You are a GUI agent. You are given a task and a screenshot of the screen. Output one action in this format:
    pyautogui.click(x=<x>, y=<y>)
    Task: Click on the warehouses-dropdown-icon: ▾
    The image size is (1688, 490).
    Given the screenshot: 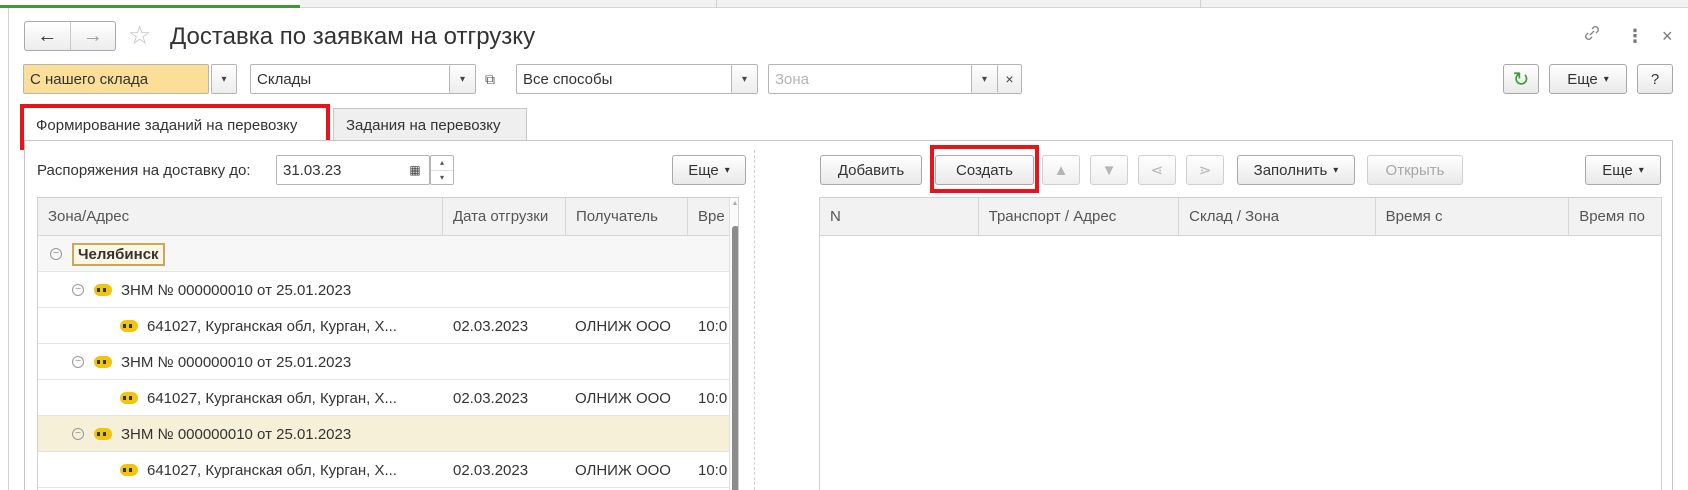 What is the action you would take?
    pyautogui.click(x=462, y=79)
    